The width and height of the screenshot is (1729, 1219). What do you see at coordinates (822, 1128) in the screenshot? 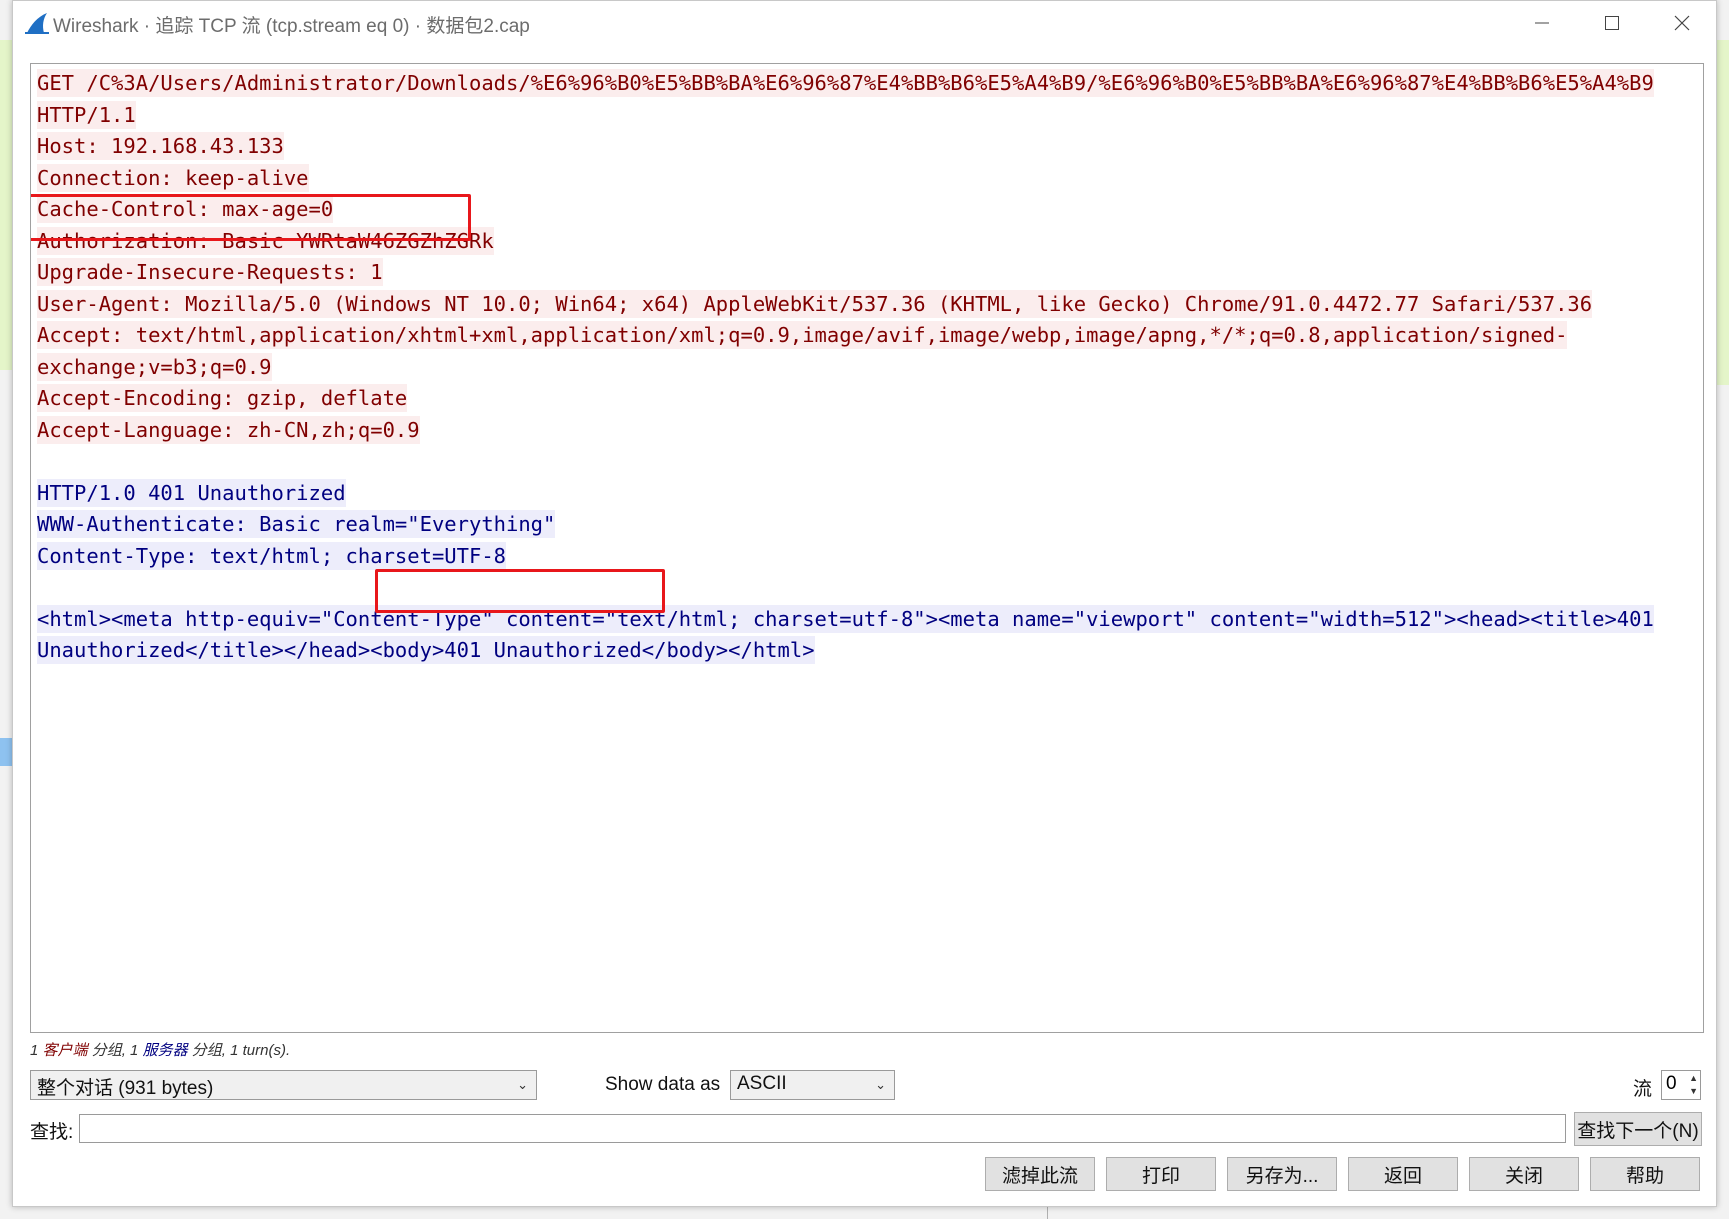
I see `find-input` at bounding box center [822, 1128].